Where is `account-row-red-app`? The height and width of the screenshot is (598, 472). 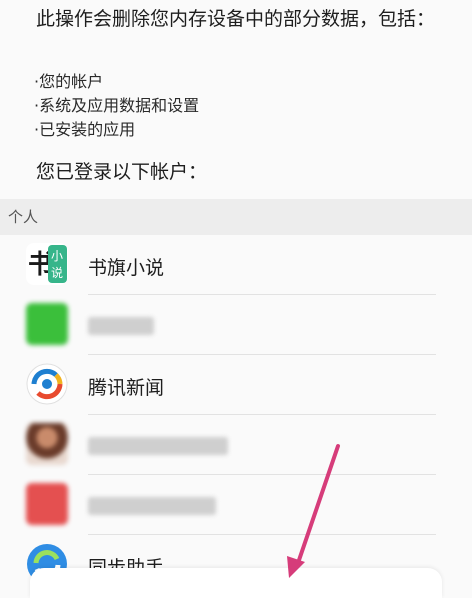 account-row-red-app is located at coordinates (236, 505).